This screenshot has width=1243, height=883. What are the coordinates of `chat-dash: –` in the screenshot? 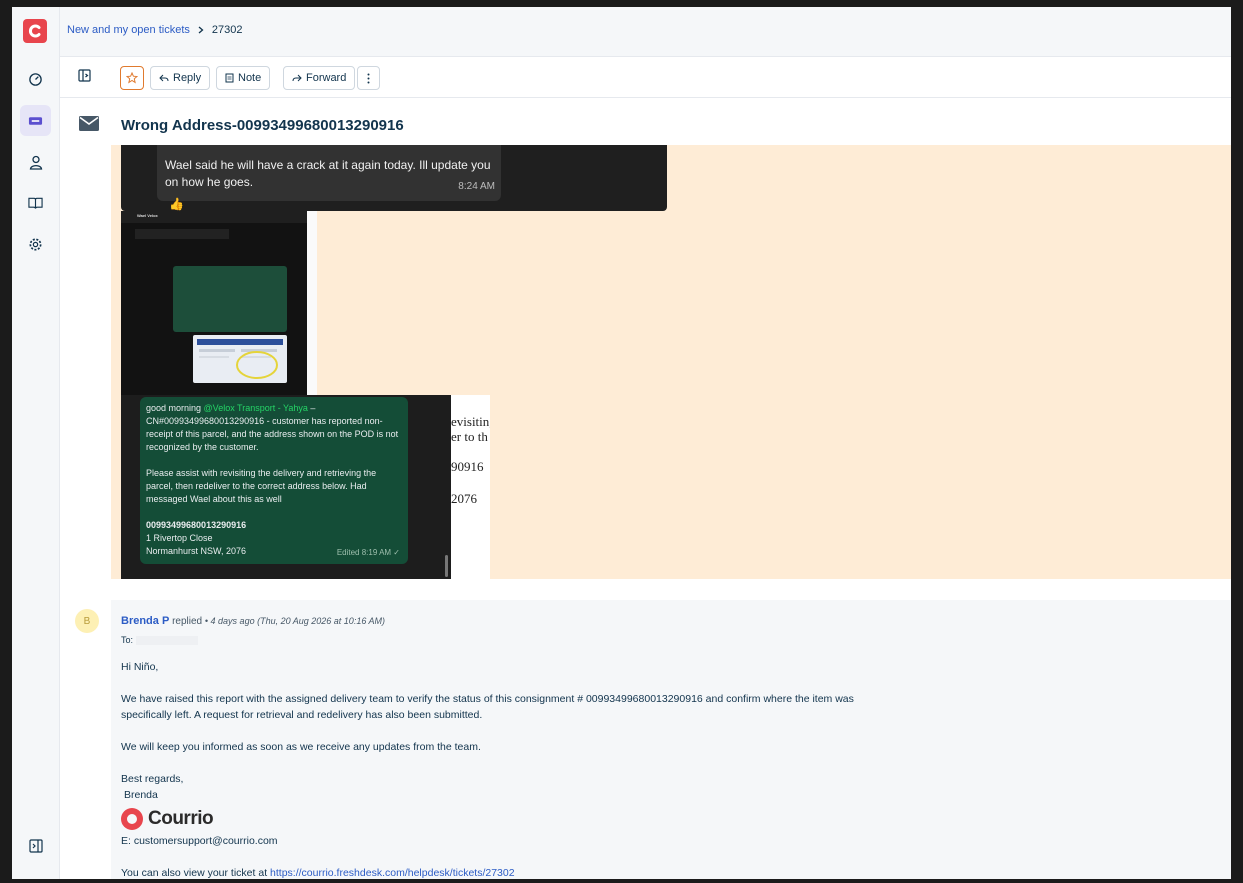 It's located at (311, 408).